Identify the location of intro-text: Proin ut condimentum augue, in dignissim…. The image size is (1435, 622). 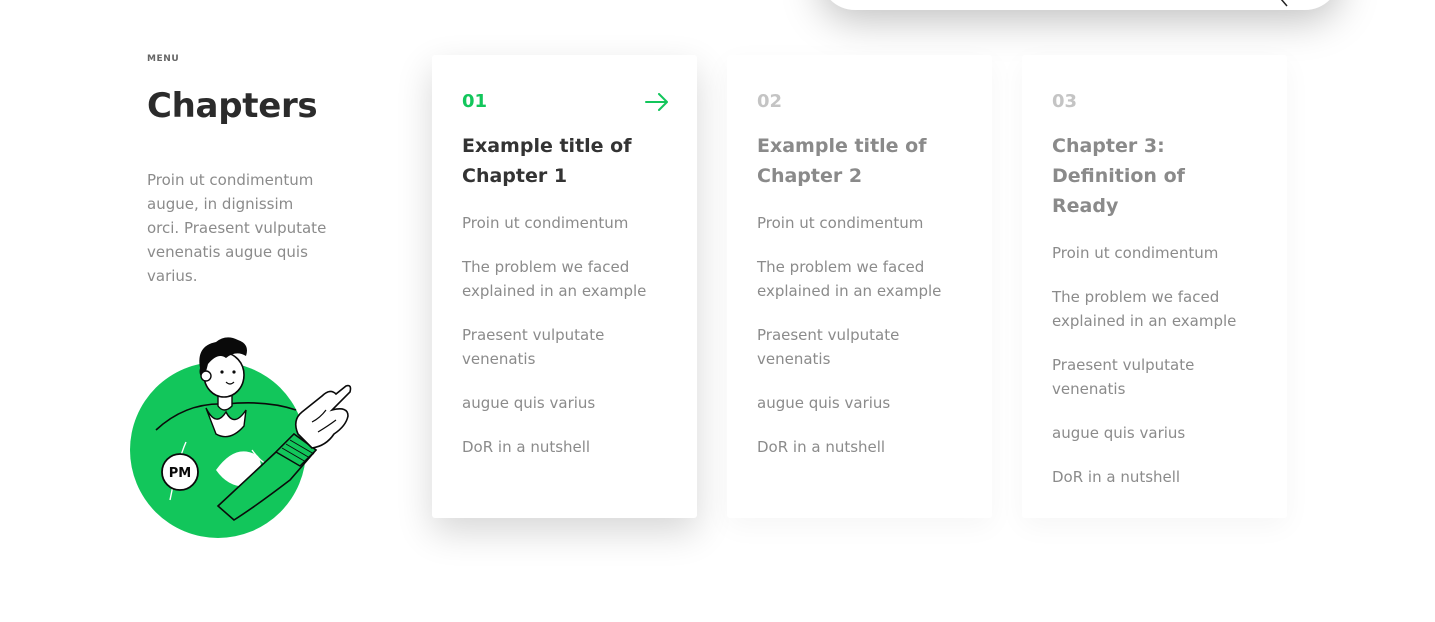
(237, 228).